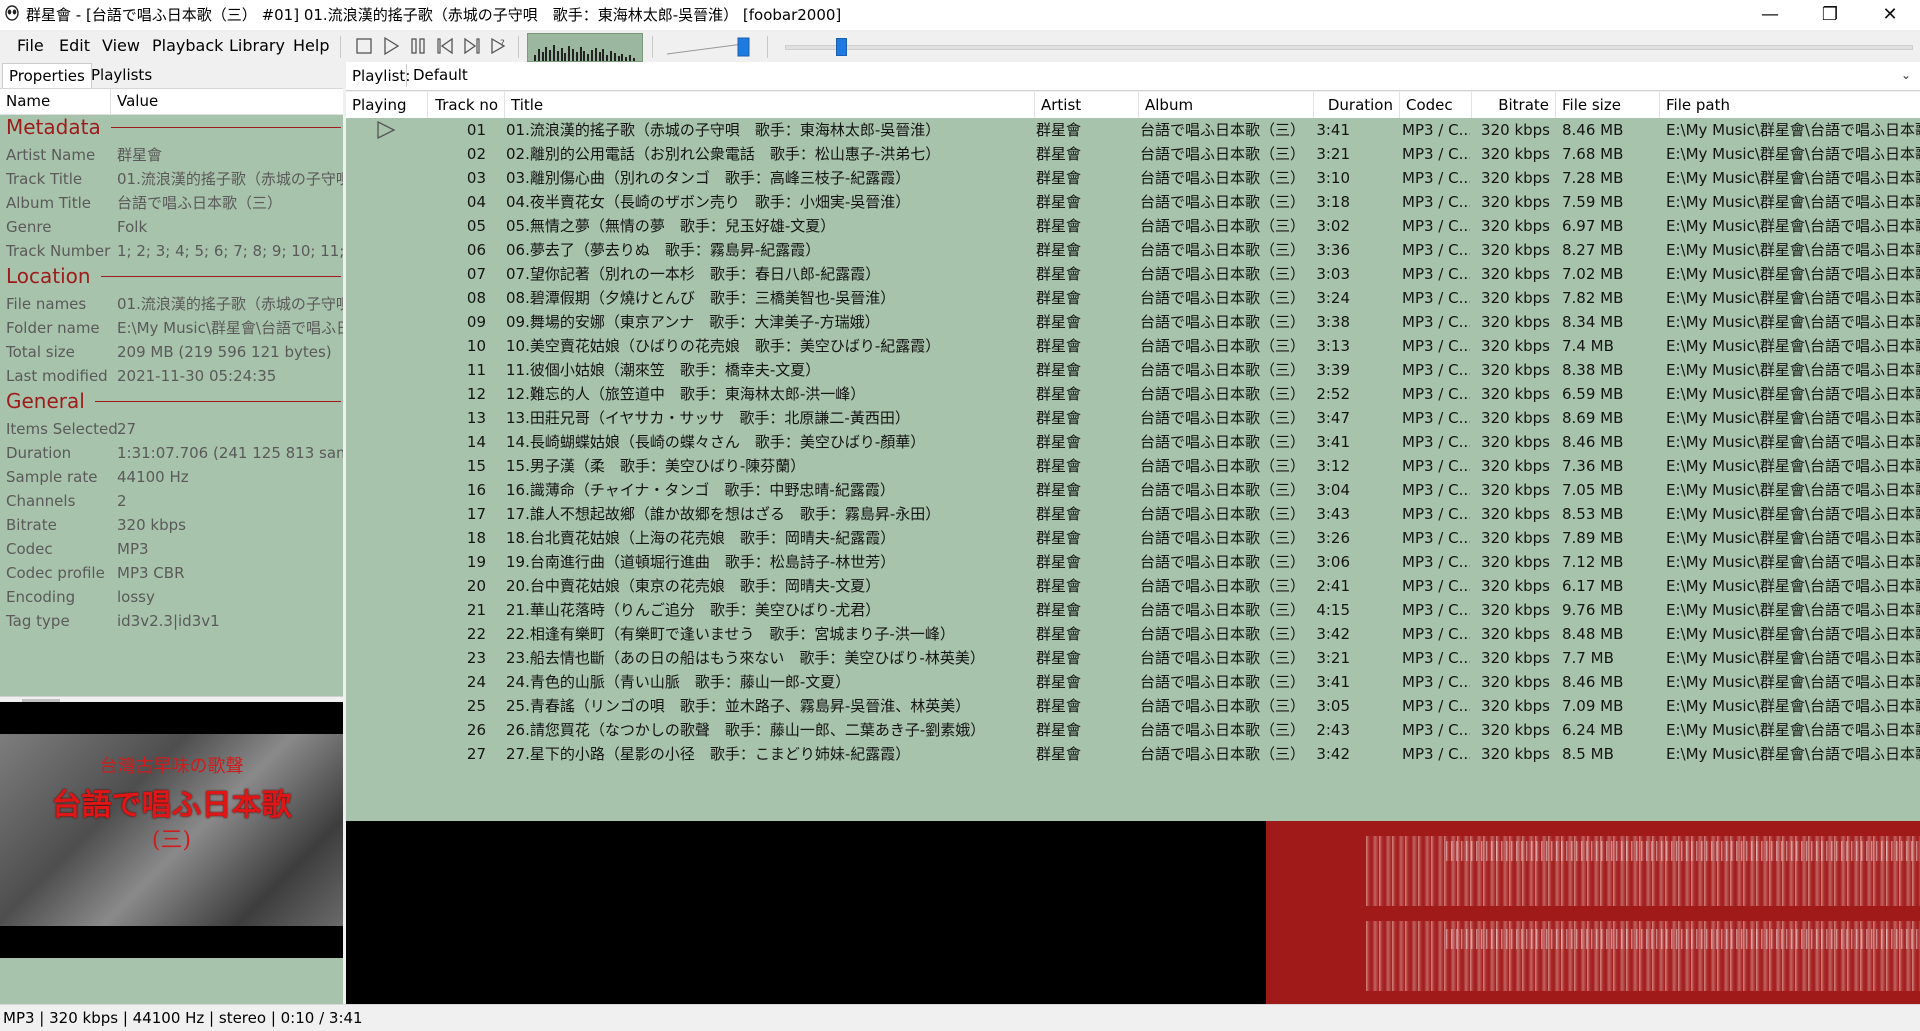 The image size is (1920, 1031). What do you see at coordinates (1514, 105) in the screenshot?
I see `column-header-bitrate: Bitrate` at bounding box center [1514, 105].